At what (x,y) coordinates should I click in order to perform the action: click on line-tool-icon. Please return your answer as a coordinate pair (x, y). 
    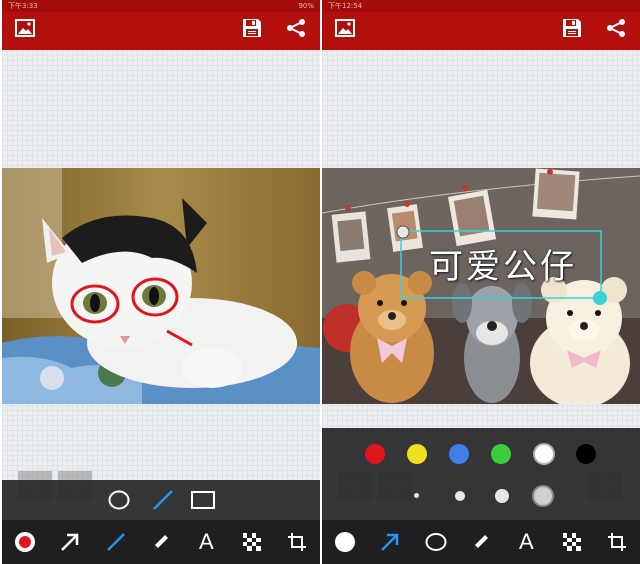
    Looking at the image, I should click on (115, 542).